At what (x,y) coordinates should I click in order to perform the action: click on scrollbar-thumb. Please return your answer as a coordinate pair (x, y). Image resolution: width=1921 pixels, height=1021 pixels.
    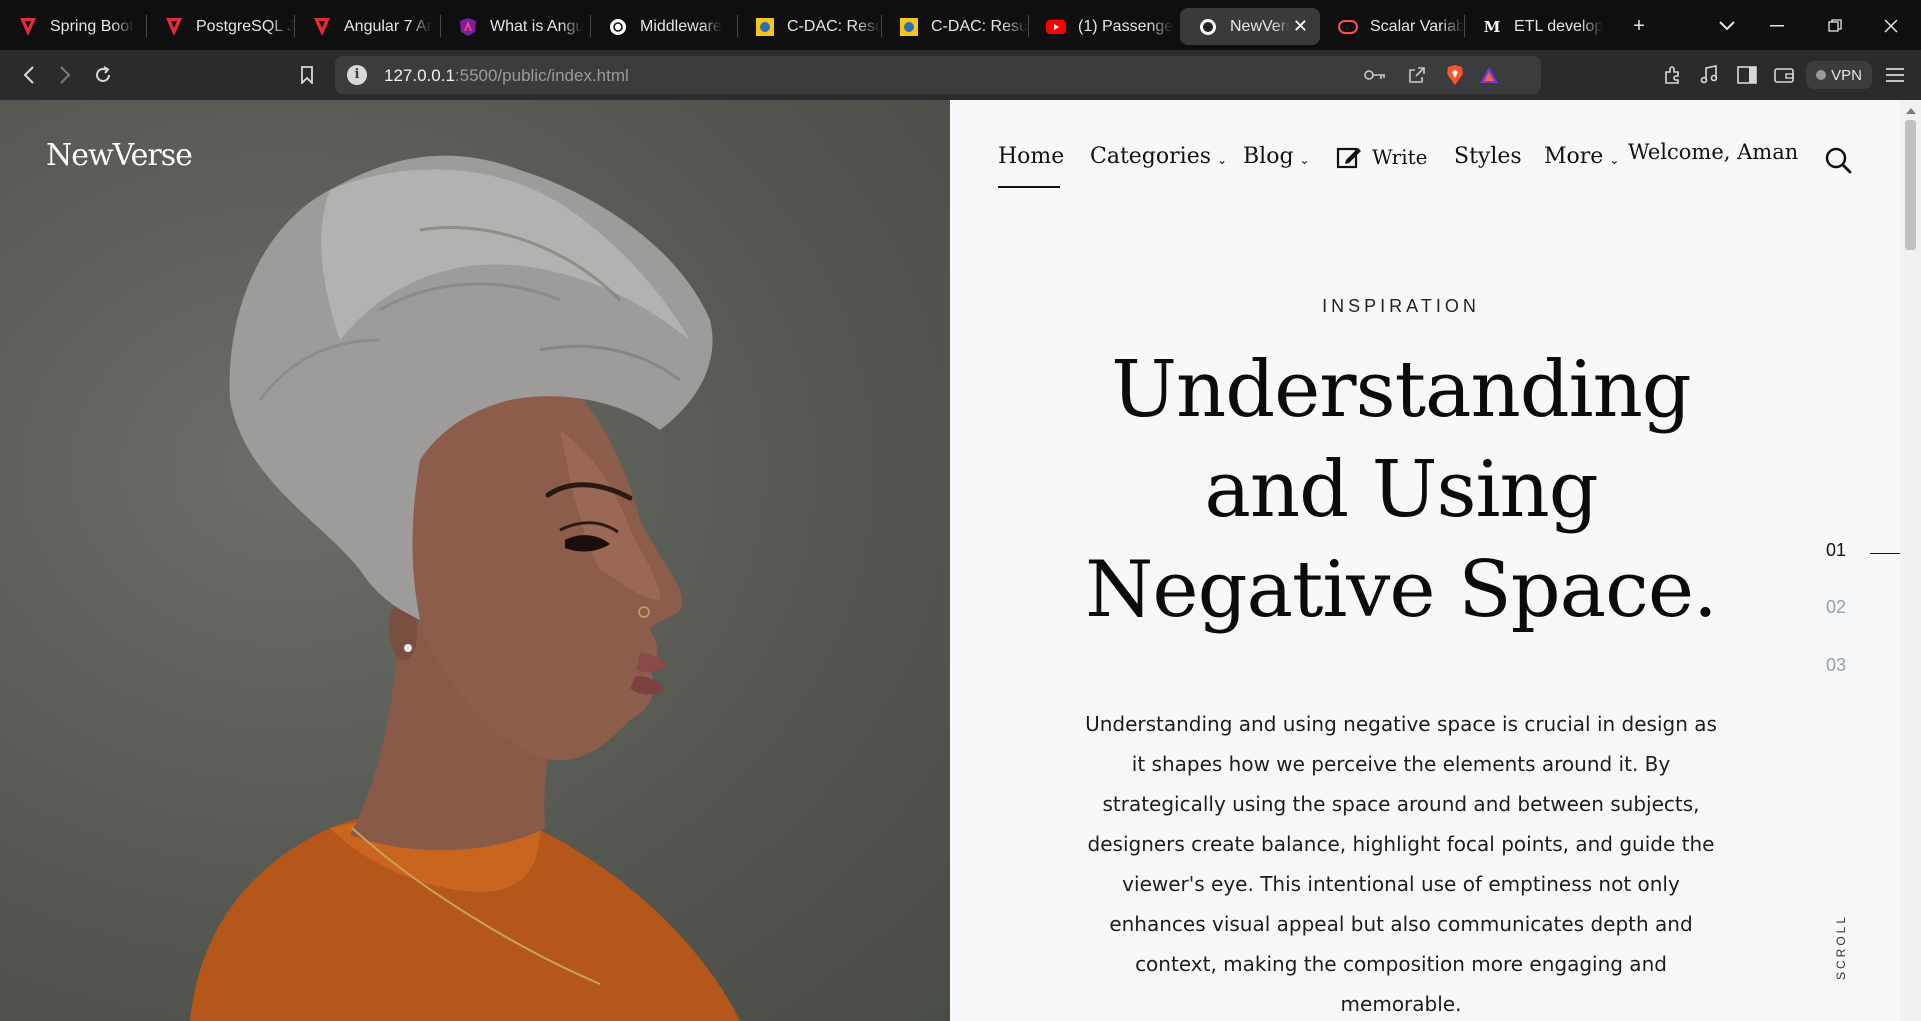
    Looking at the image, I should click on (1910, 185).